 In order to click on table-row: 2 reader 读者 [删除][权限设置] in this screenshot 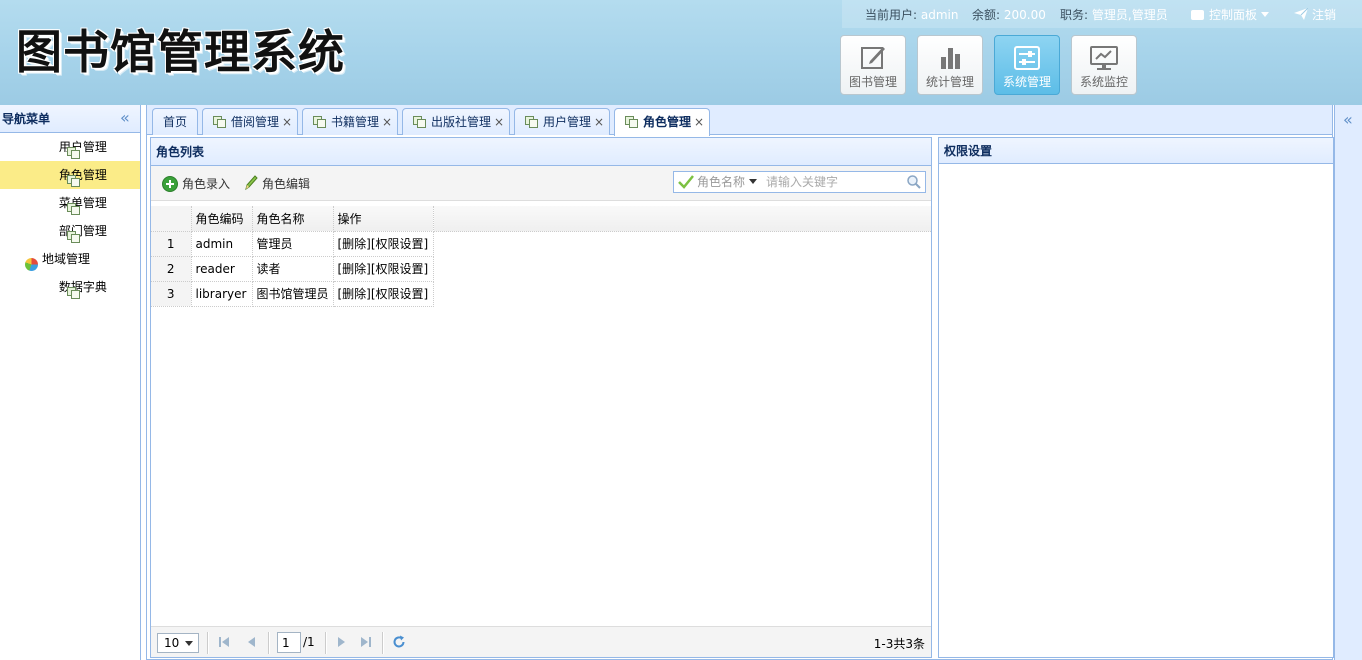, I will do `click(292, 269)`.